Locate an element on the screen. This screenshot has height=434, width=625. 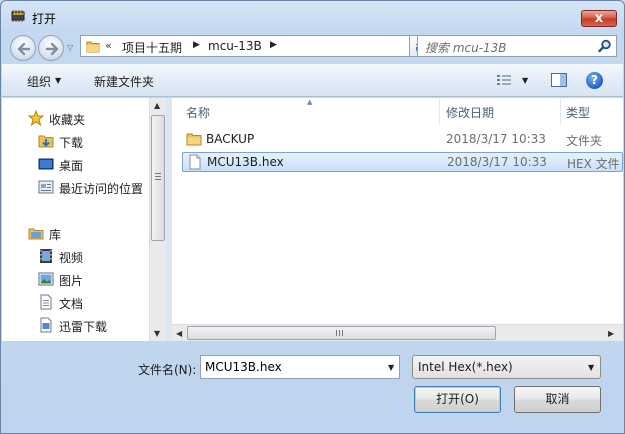
forward-button is located at coordinates (51, 48).